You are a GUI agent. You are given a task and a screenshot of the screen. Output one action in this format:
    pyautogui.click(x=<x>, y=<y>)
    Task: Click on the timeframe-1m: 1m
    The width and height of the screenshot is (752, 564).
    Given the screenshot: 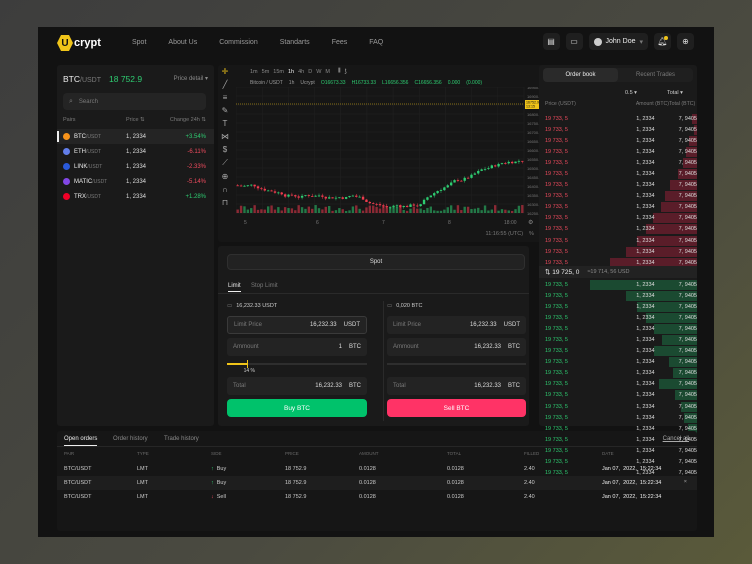 What is the action you would take?
    pyautogui.click(x=254, y=72)
    